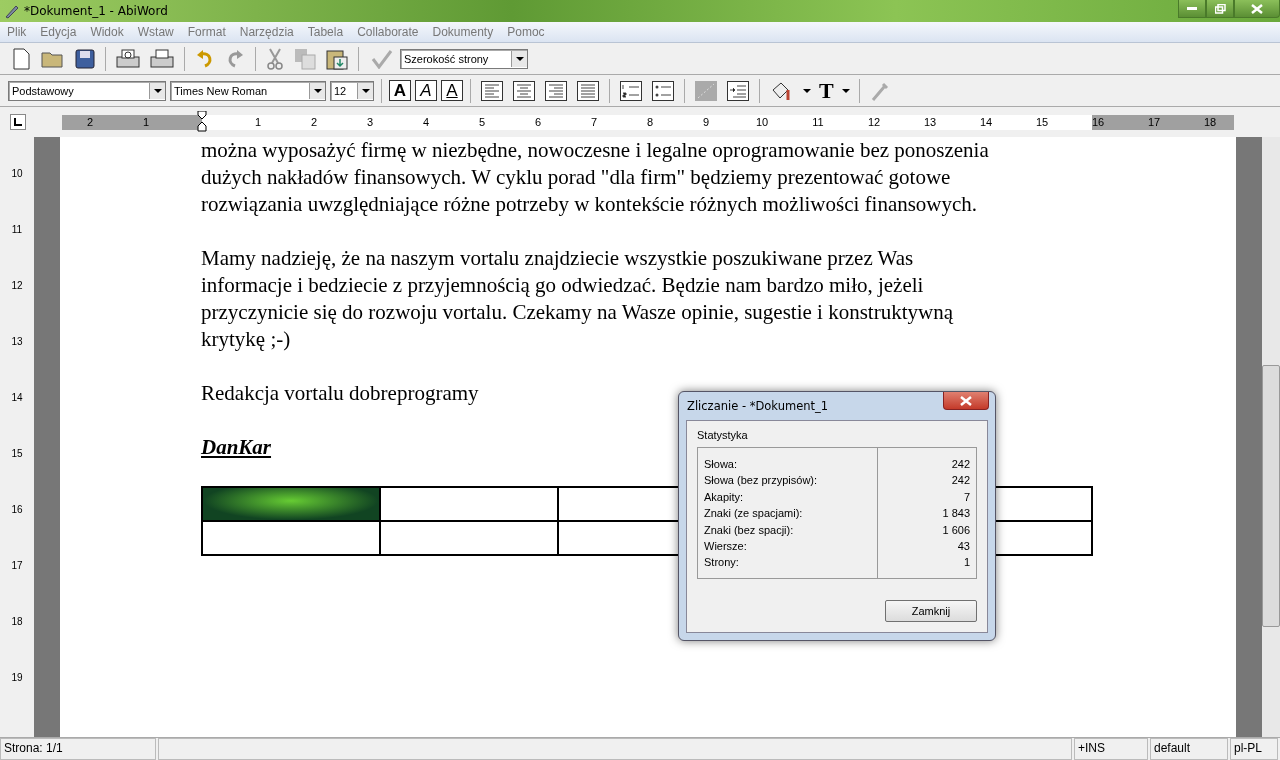 The width and height of the screenshot is (1280, 760). Describe the element at coordinates (426, 90) in the screenshot. I see `italic-button: A` at that location.